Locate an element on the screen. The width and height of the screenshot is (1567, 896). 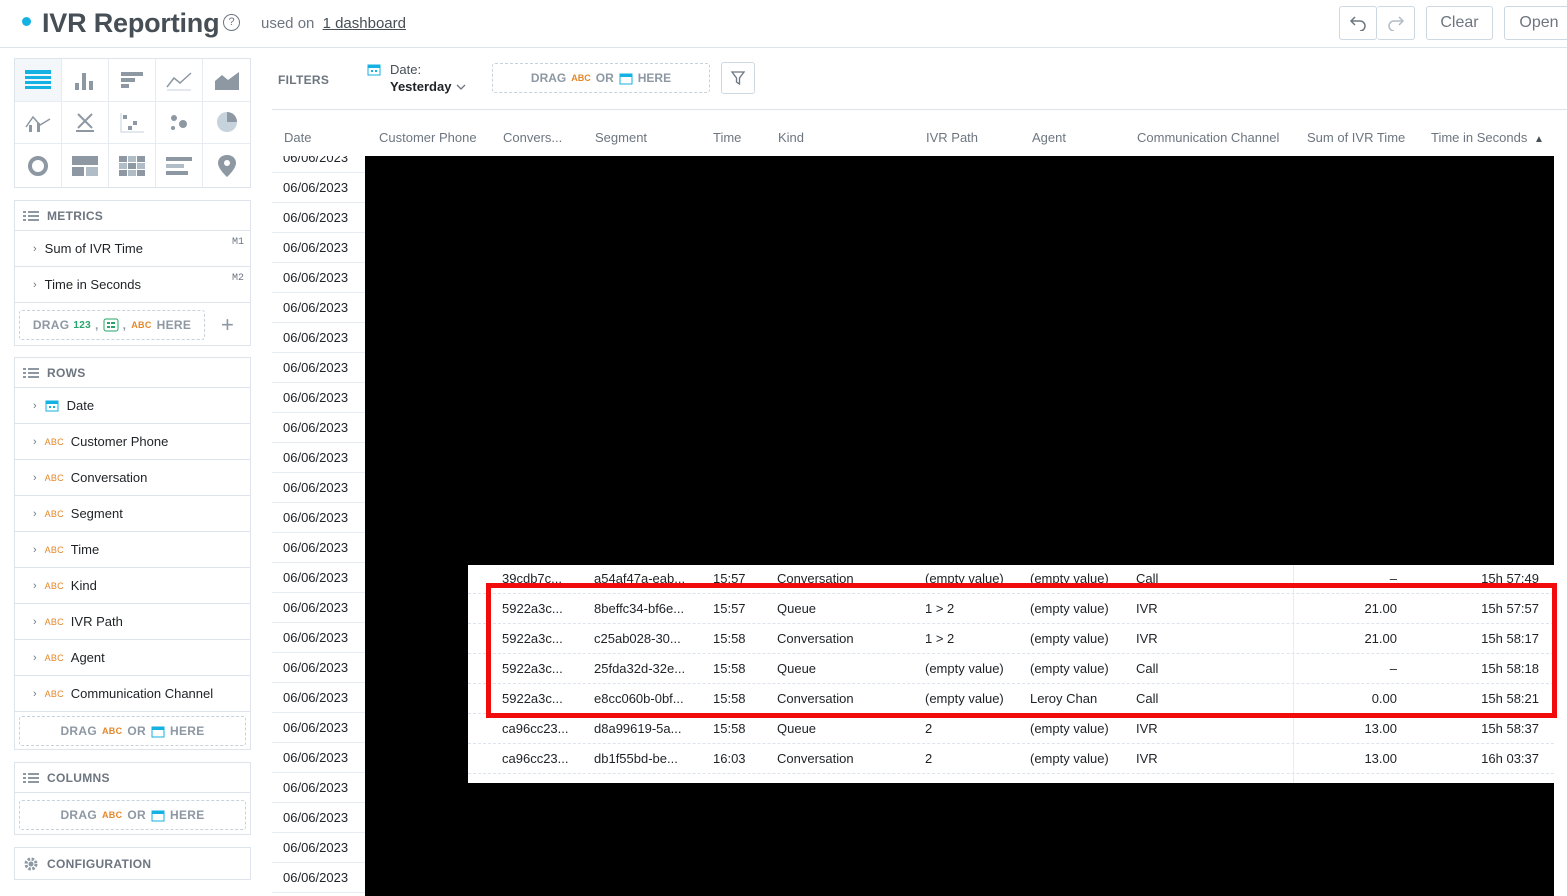
row-item-communication-channel: › ABC Communication Channel is located at coordinates (132, 694).